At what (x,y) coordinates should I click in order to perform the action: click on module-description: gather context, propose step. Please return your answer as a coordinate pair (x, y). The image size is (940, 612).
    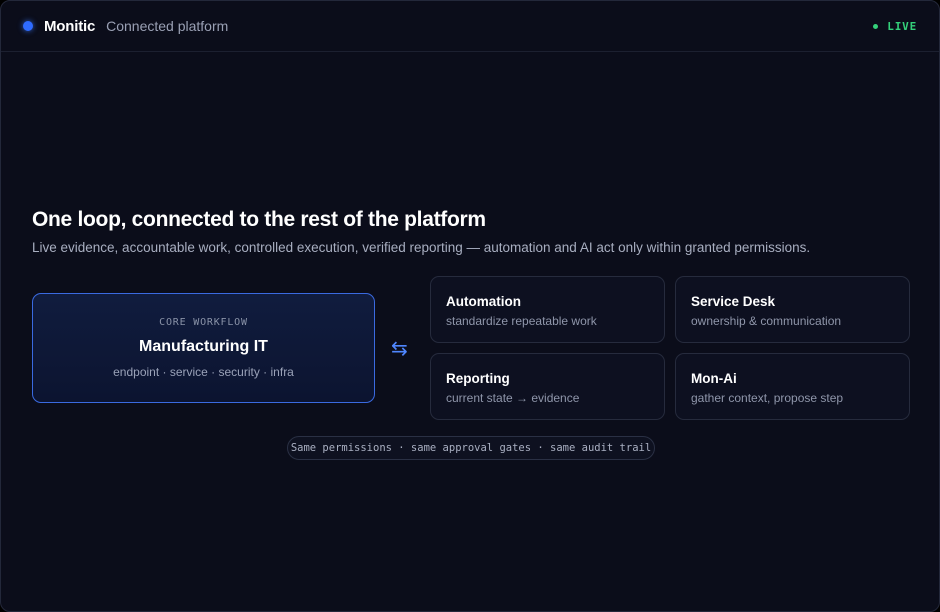
    Looking at the image, I should click on (767, 398).